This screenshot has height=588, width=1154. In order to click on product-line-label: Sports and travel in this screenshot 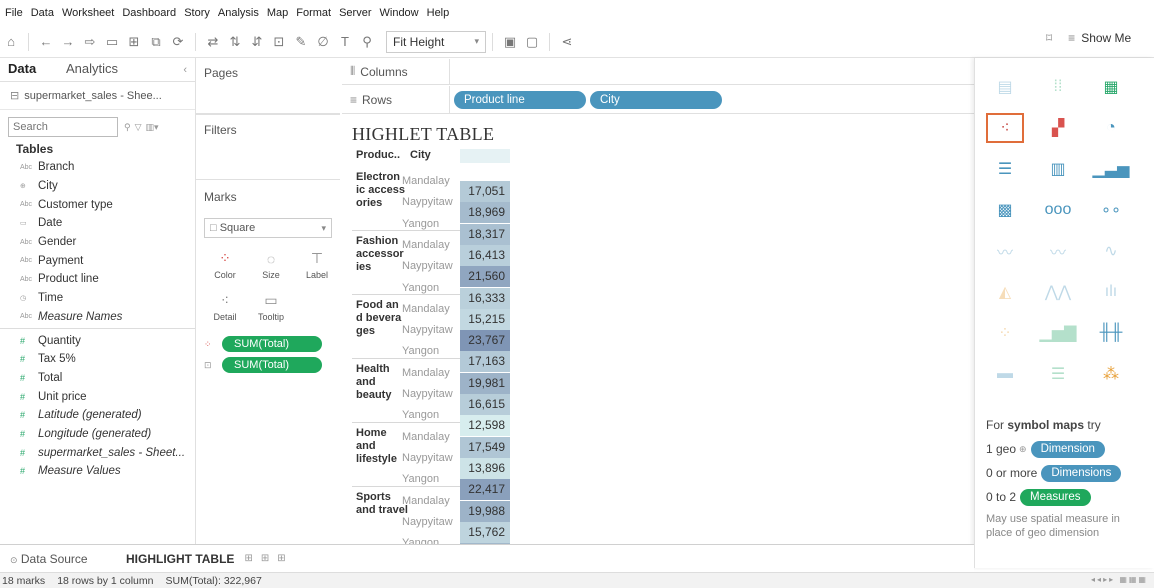, I will do `click(382, 504)`.